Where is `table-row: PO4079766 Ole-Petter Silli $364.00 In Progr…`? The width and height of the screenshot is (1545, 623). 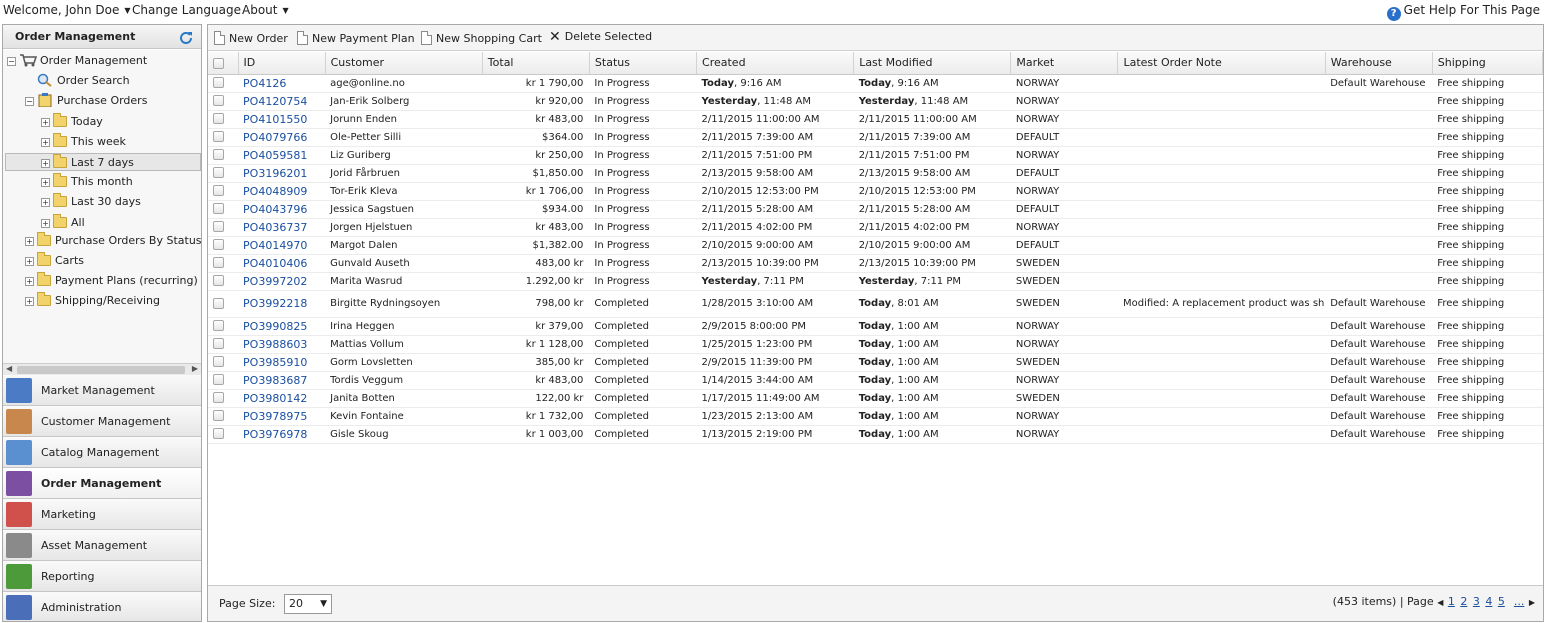 table-row: PO4079766 Ole-Petter Silli $364.00 In Progr… is located at coordinates (875, 137).